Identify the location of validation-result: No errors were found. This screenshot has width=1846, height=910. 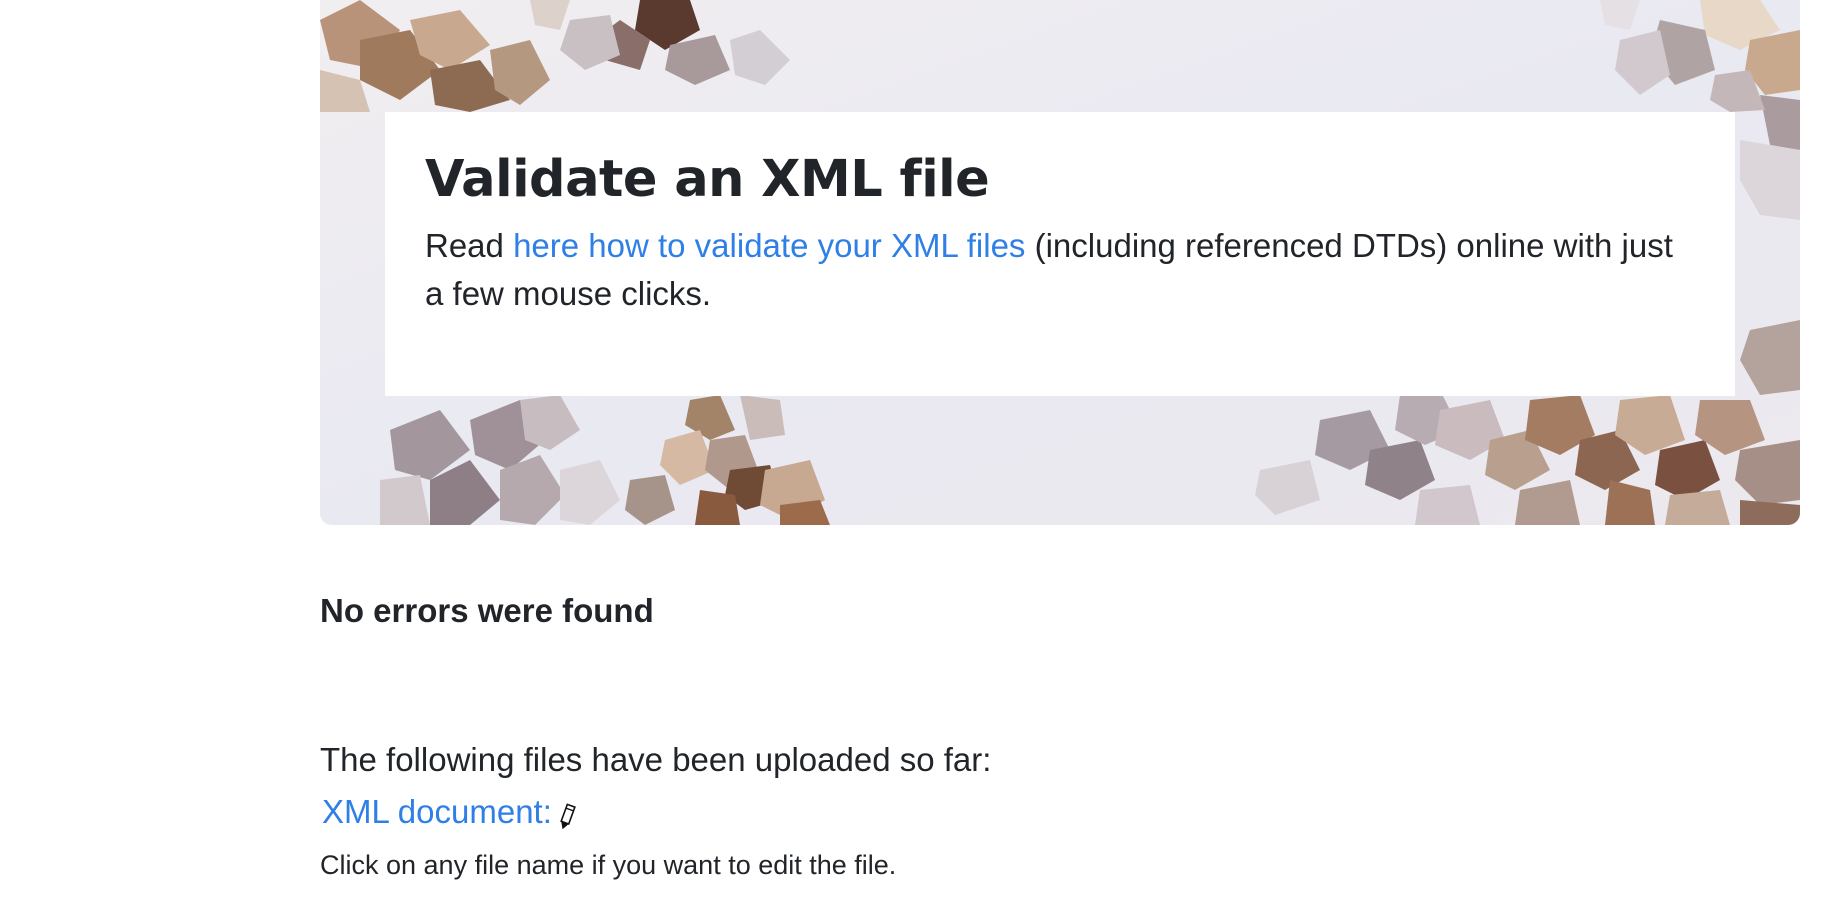
(487, 610).